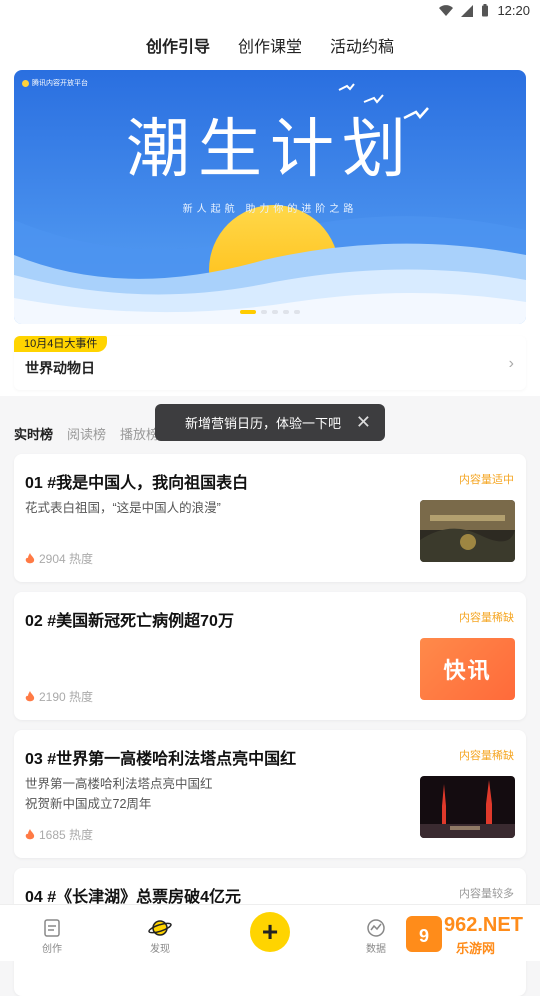 Image resolution: width=540 pixels, height=996 pixels. What do you see at coordinates (362, 45) in the screenshot?
I see `tab-activity: 活动约稿` at bounding box center [362, 45].